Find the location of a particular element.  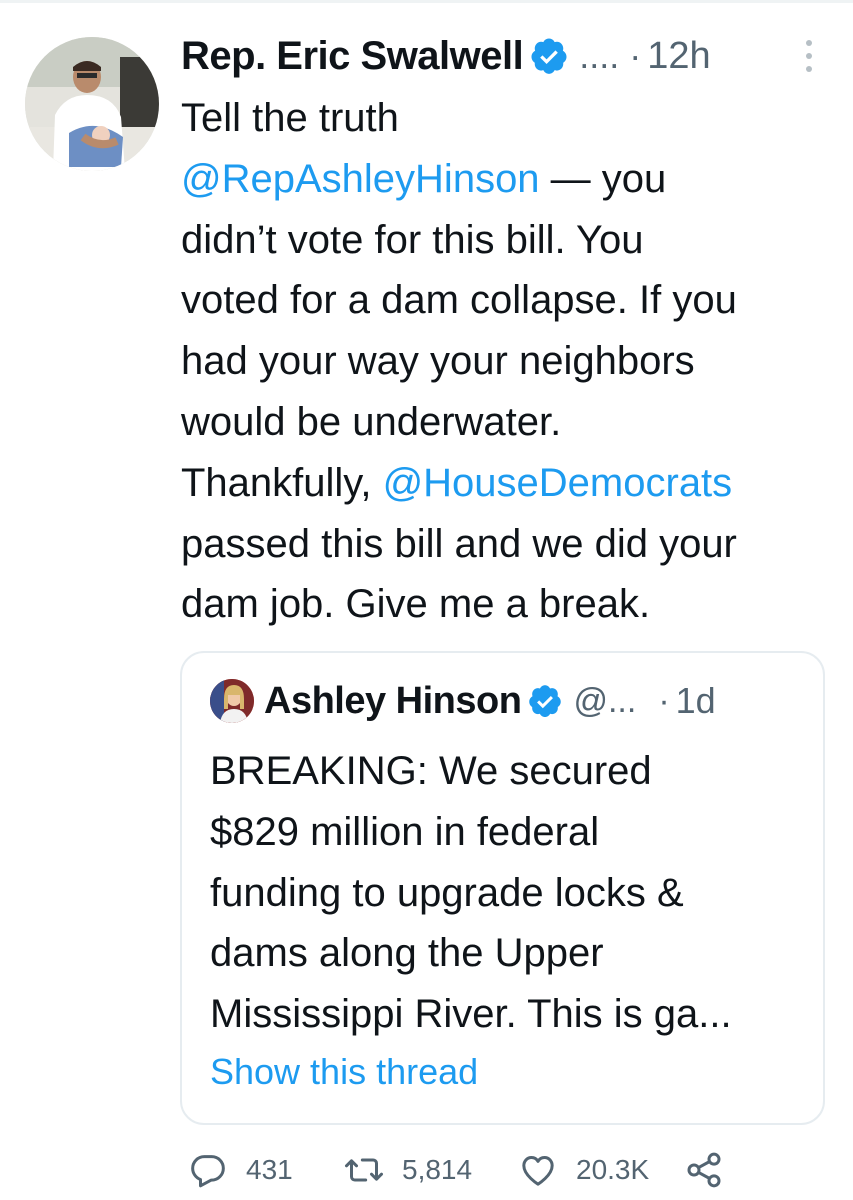

reply-button: 431 is located at coordinates (240, 1170).